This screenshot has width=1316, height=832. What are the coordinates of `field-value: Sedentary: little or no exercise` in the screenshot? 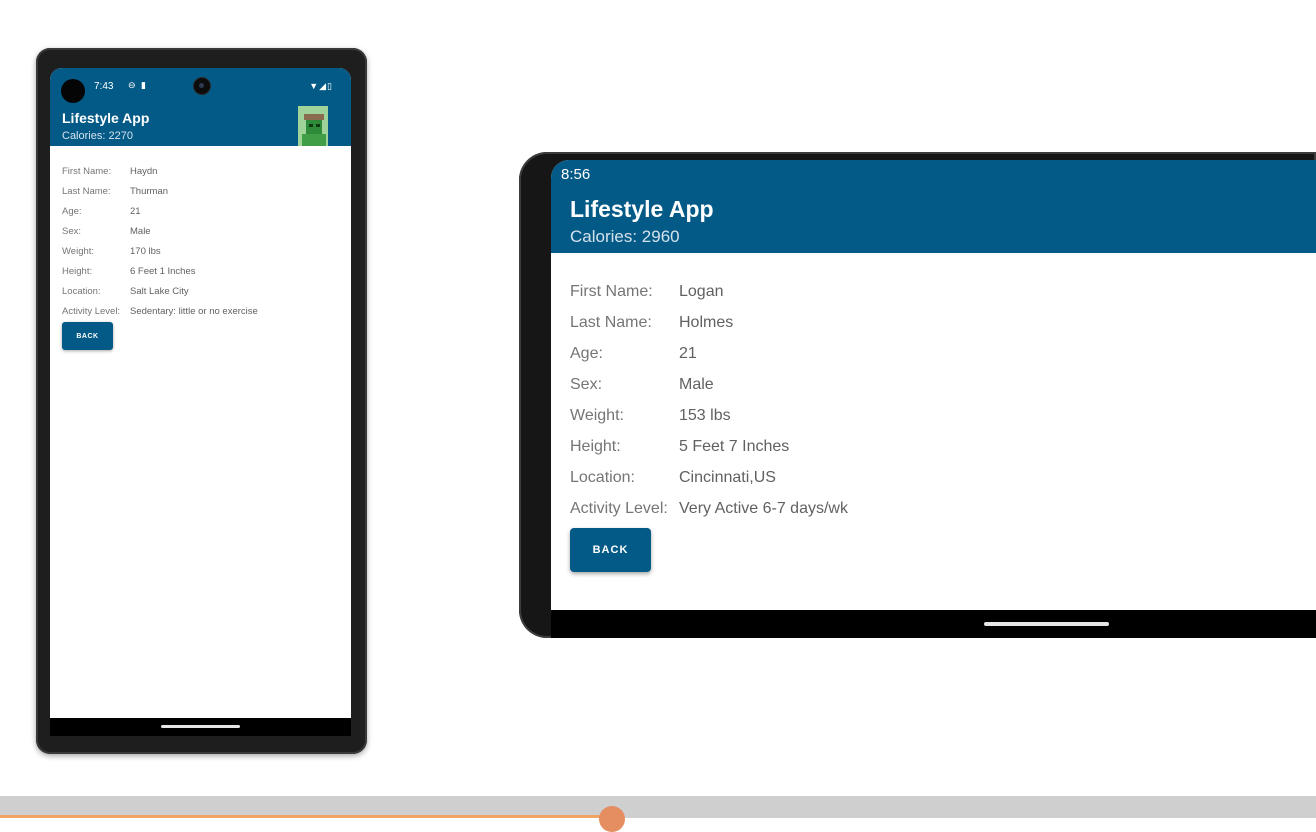 It's located at (194, 311).